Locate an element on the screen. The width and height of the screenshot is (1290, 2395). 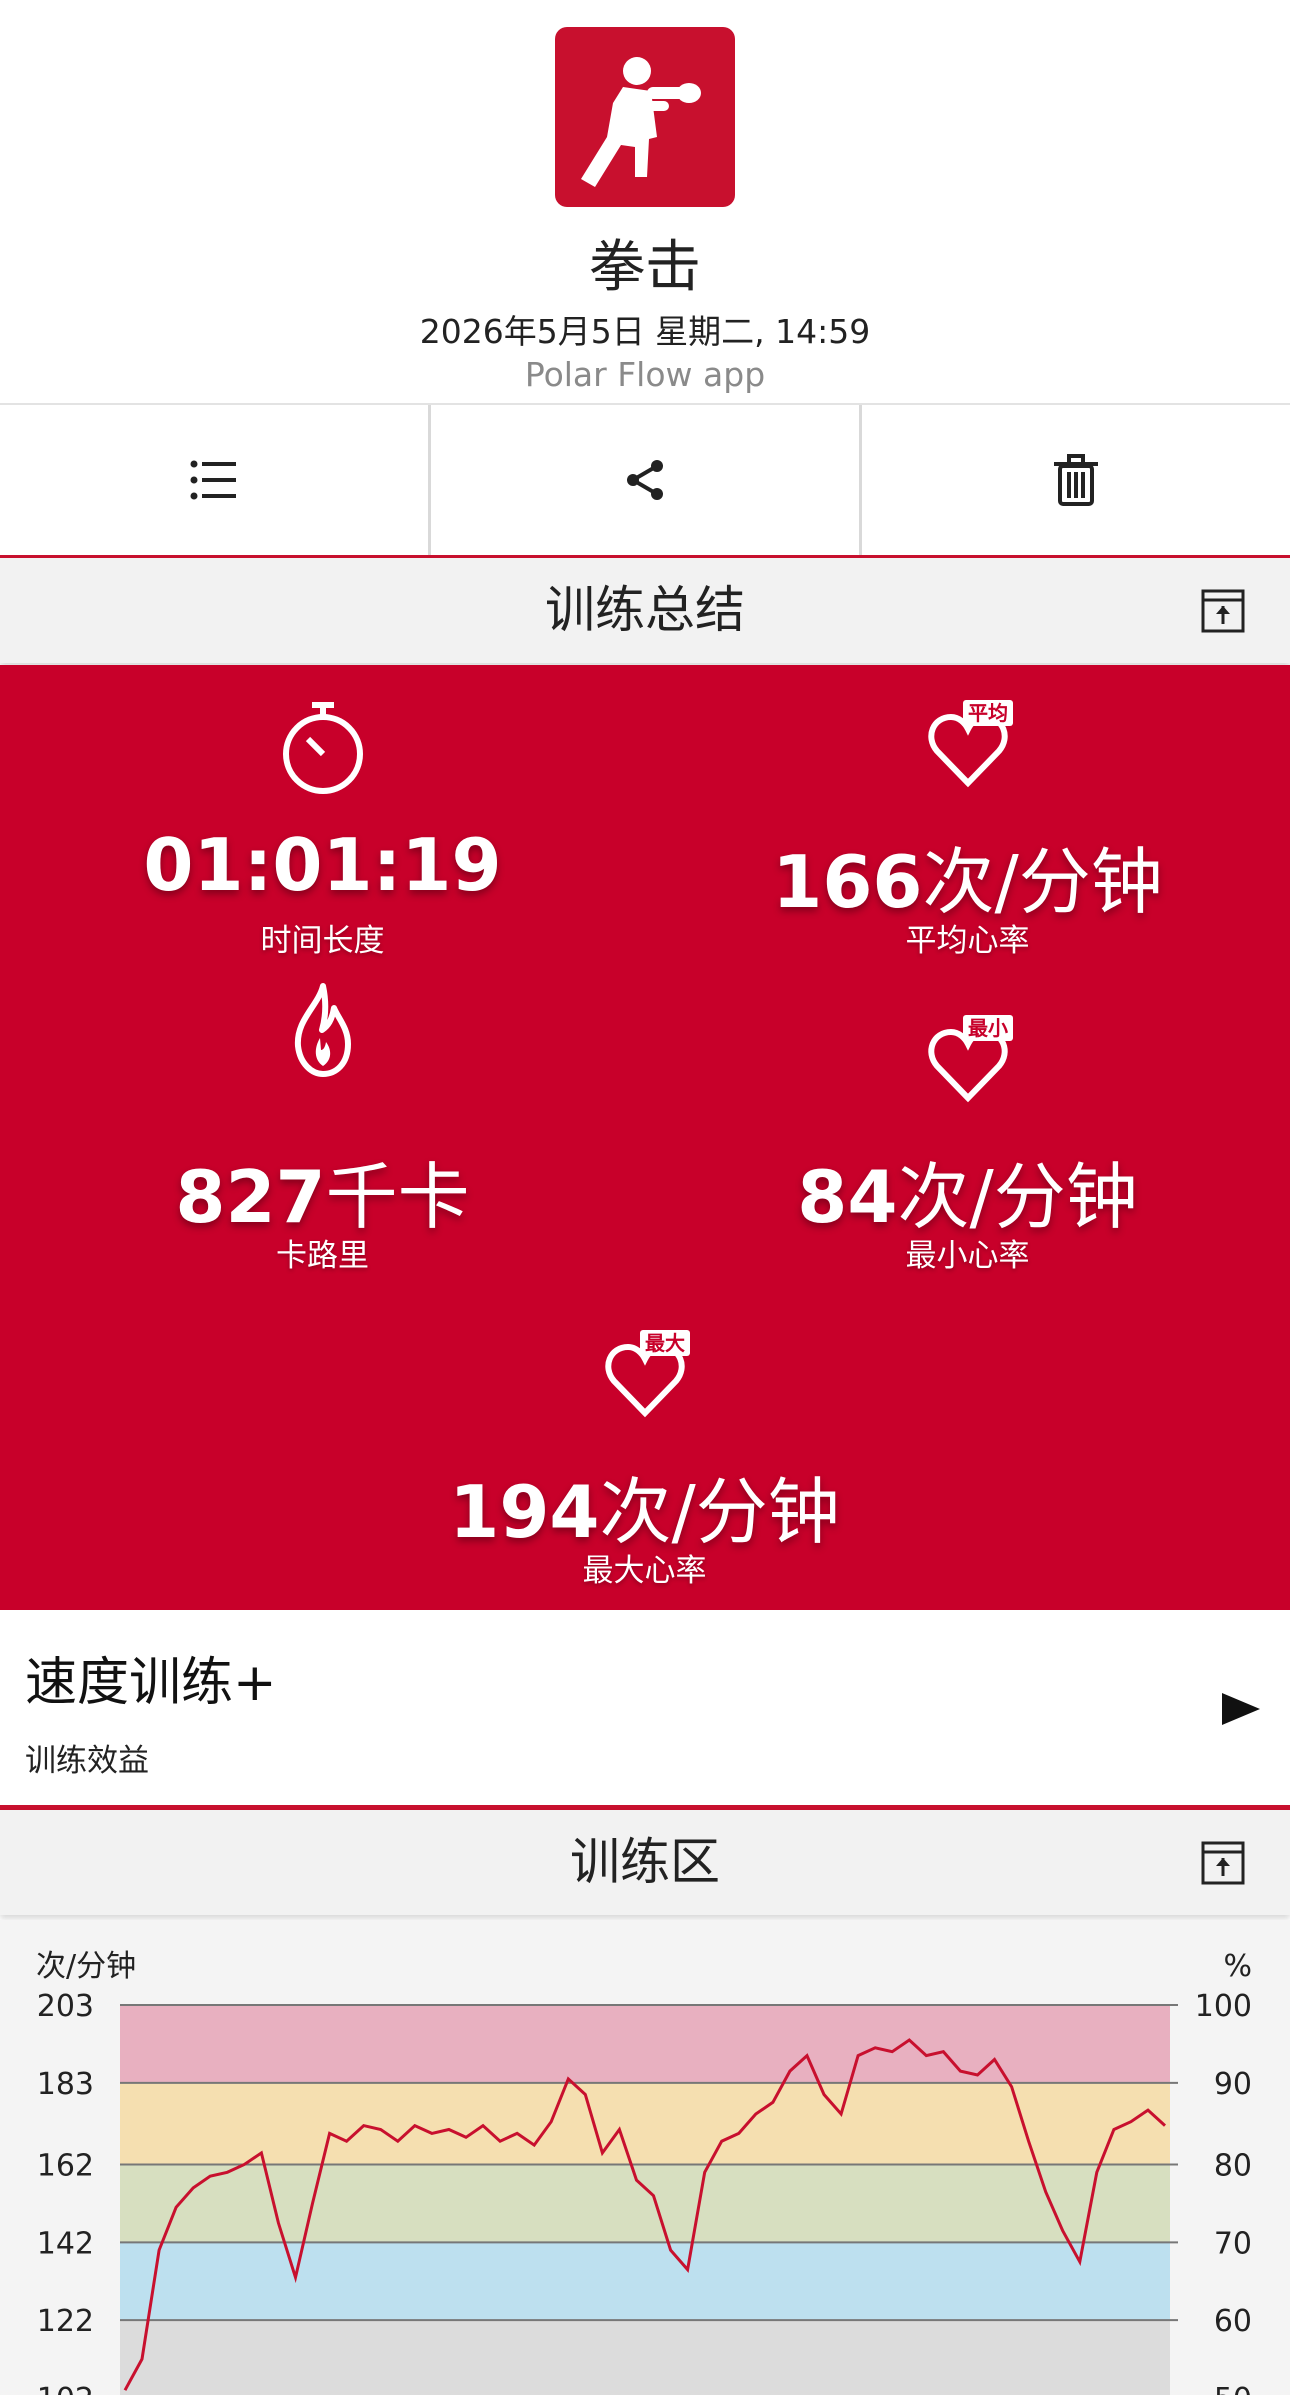
y-axis-label: 次/分钟 is located at coordinates (86, 1966).